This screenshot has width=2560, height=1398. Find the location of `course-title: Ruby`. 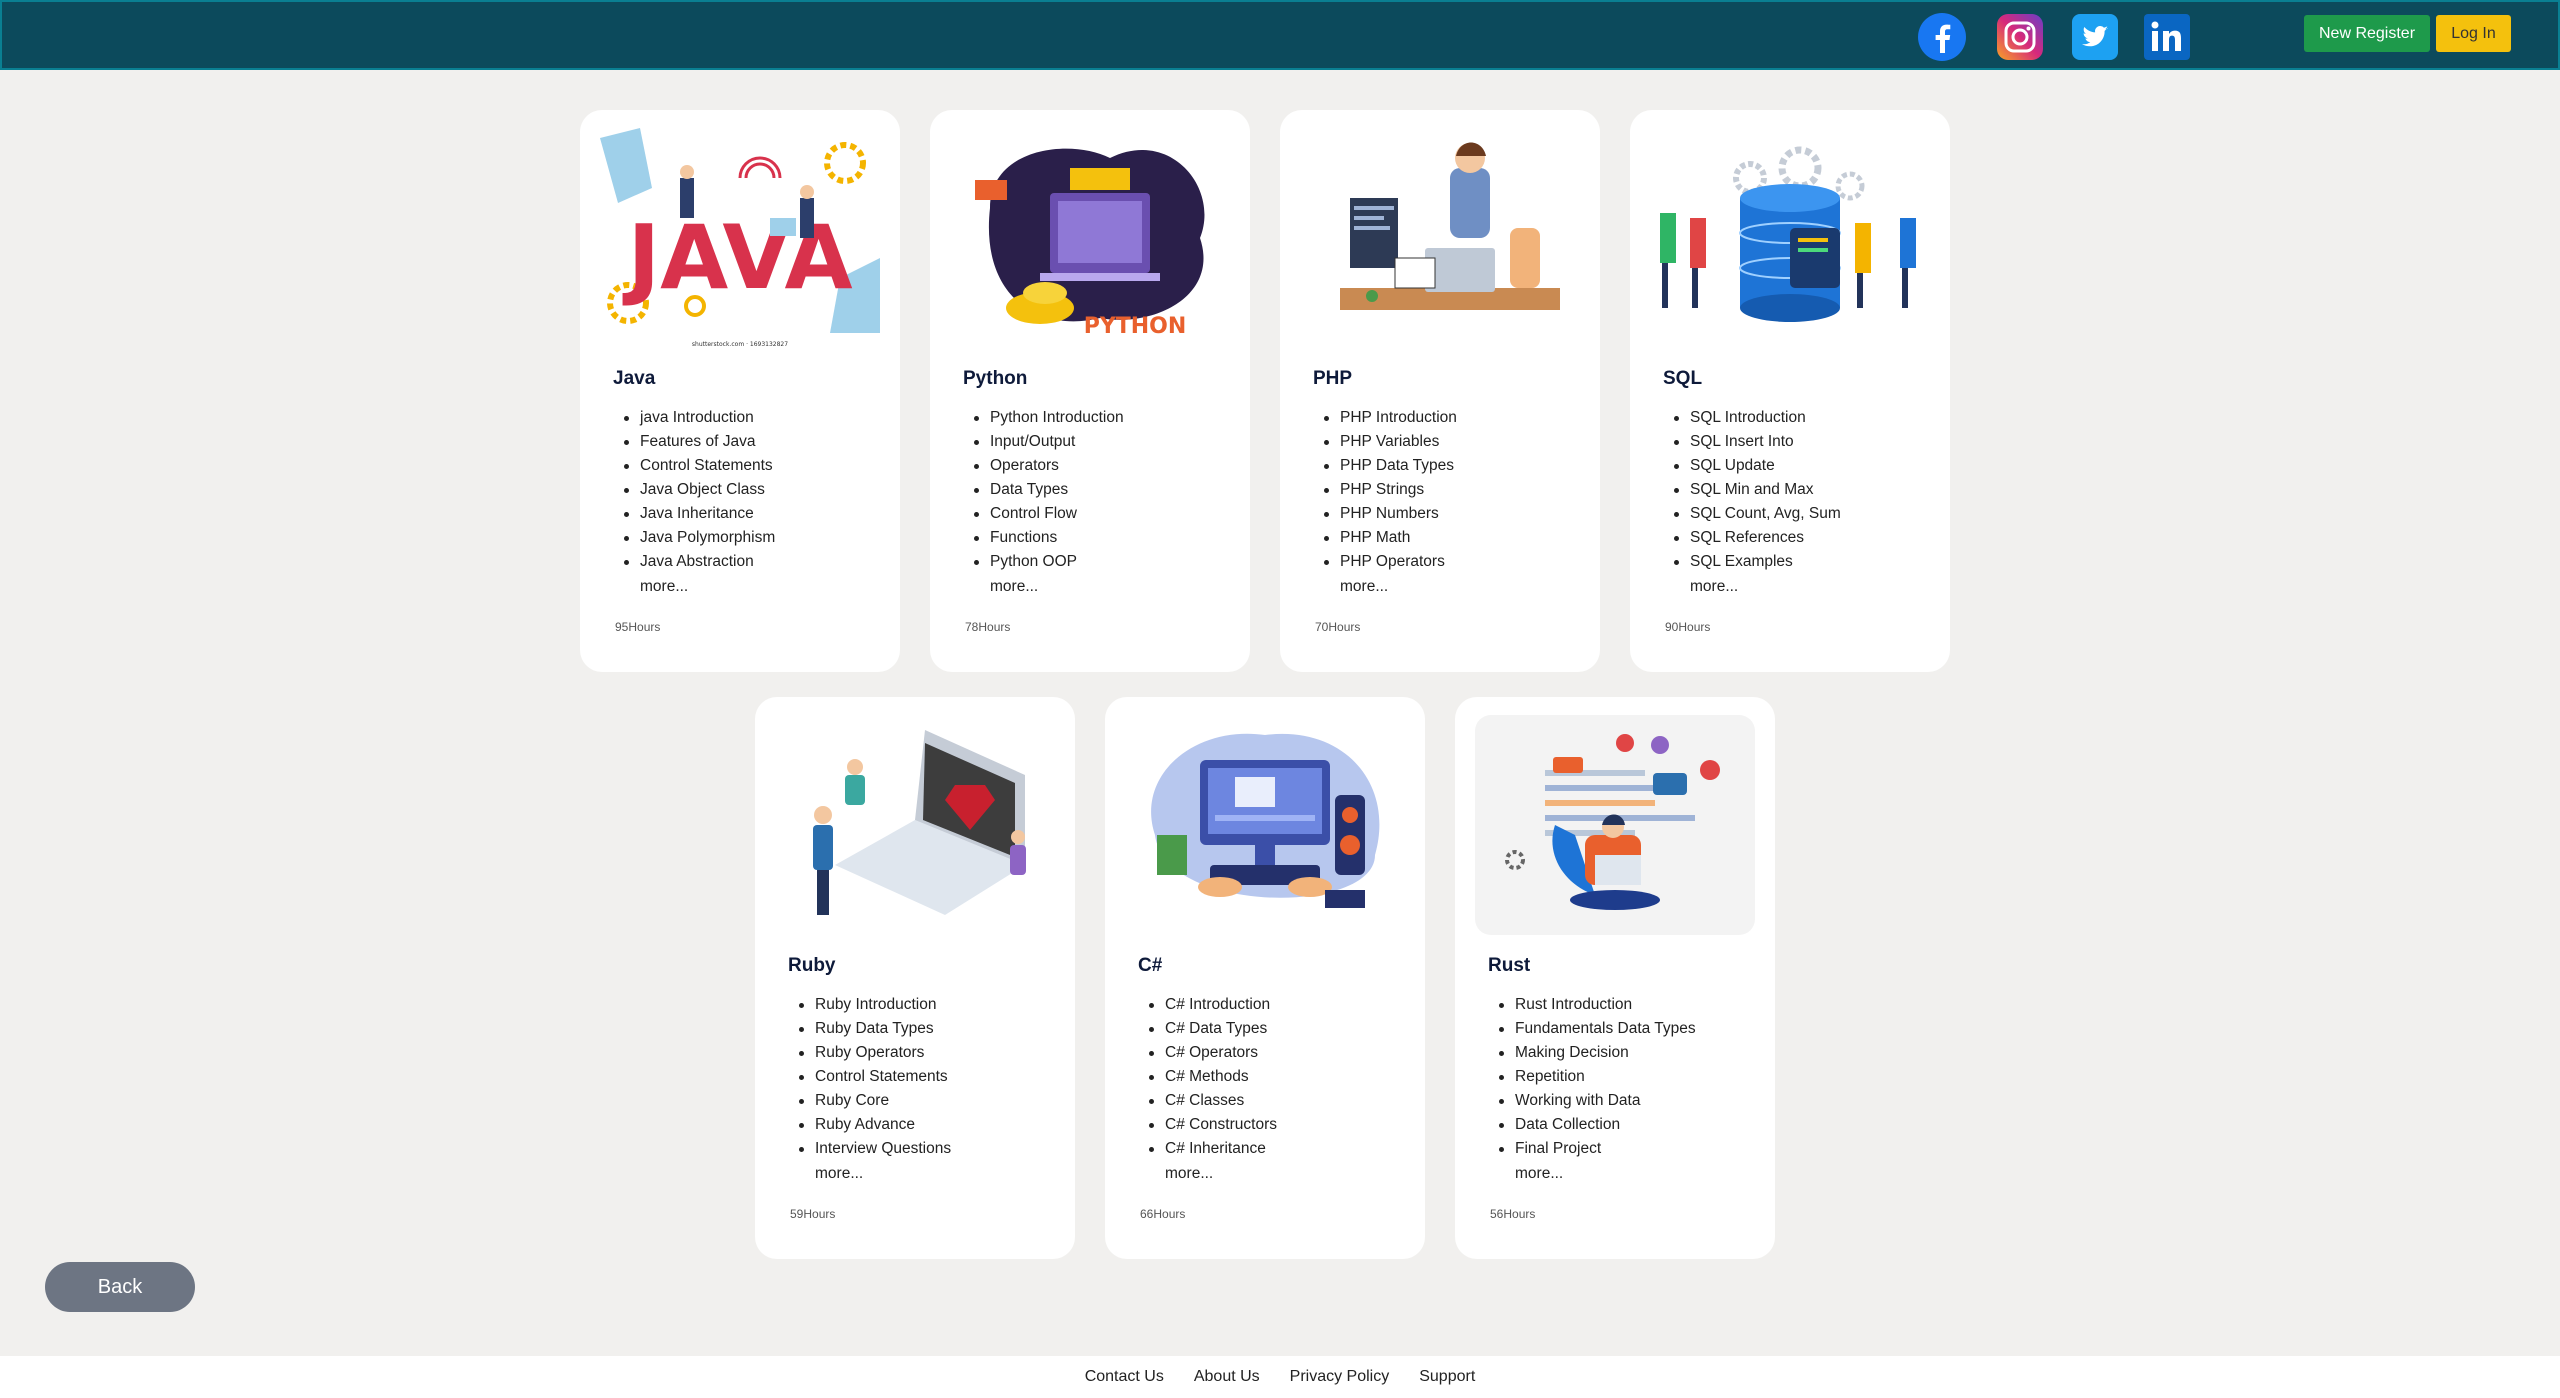

course-title: Ruby is located at coordinates (812, 965).